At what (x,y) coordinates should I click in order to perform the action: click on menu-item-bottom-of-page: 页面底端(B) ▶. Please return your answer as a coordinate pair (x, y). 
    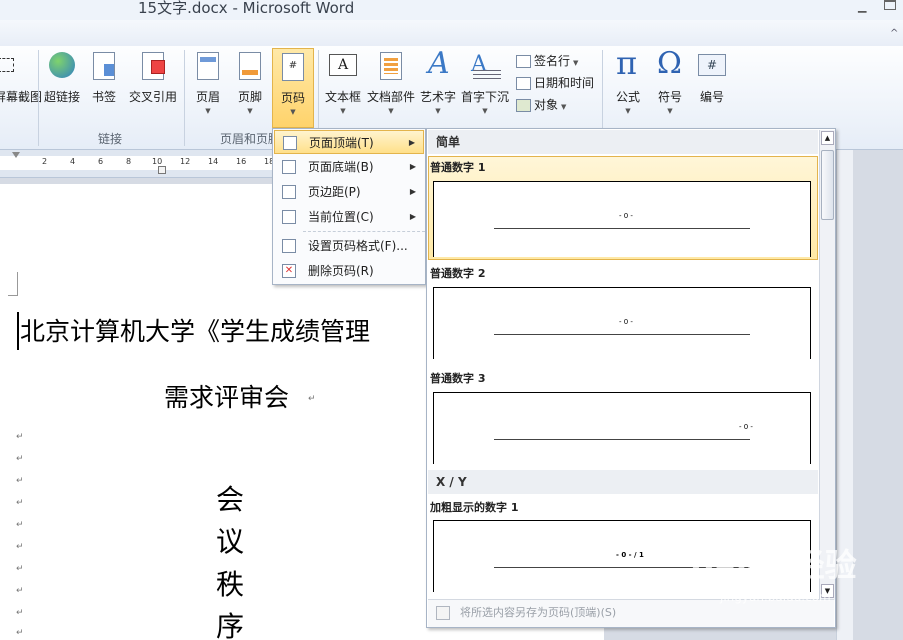
    Looking at the image, I should click on (349, 167).